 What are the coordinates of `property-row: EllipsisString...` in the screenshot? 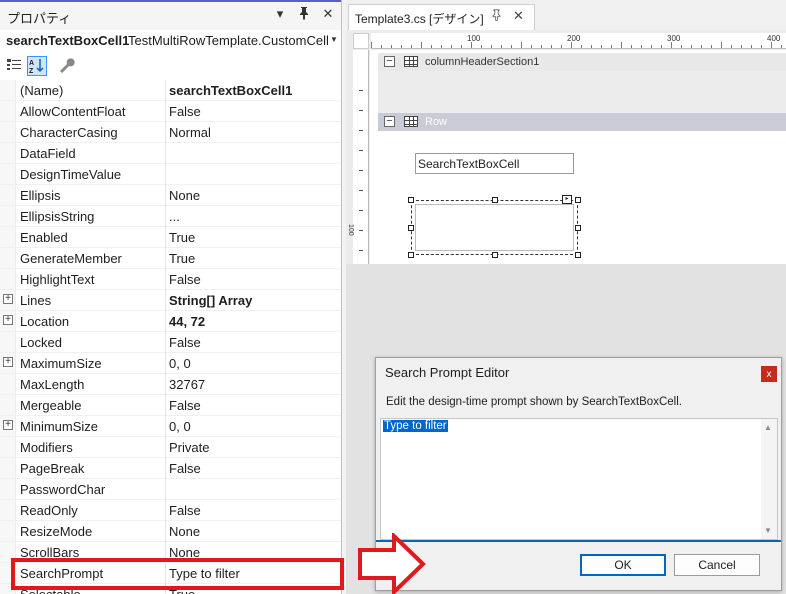 It's located at (170, 216).